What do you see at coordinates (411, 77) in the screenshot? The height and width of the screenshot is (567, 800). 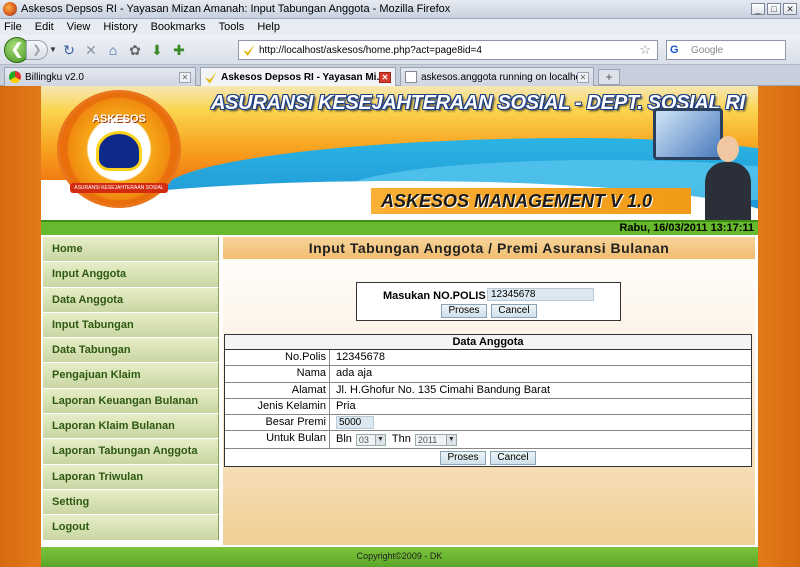 I see `page-favicon-icon` at bounding box center [411, 77].